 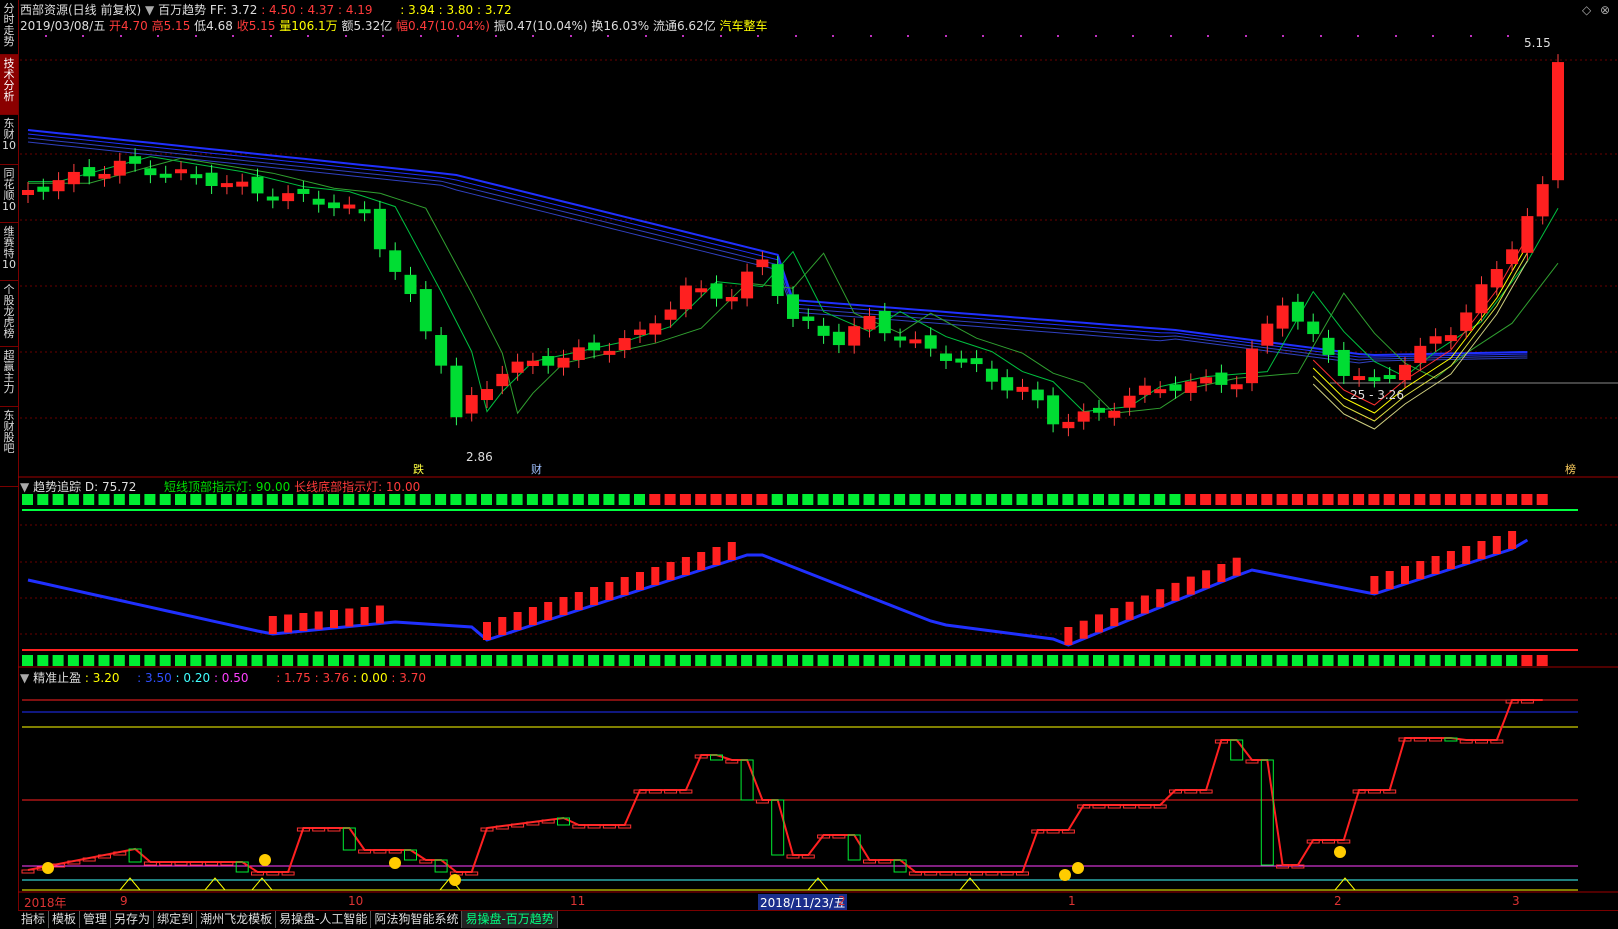 What do you see at coordinates (510, 919) in the screenshot?
I see `tab-million-trend: 易操盘-百万趋势` at bounding box center [510, 919].